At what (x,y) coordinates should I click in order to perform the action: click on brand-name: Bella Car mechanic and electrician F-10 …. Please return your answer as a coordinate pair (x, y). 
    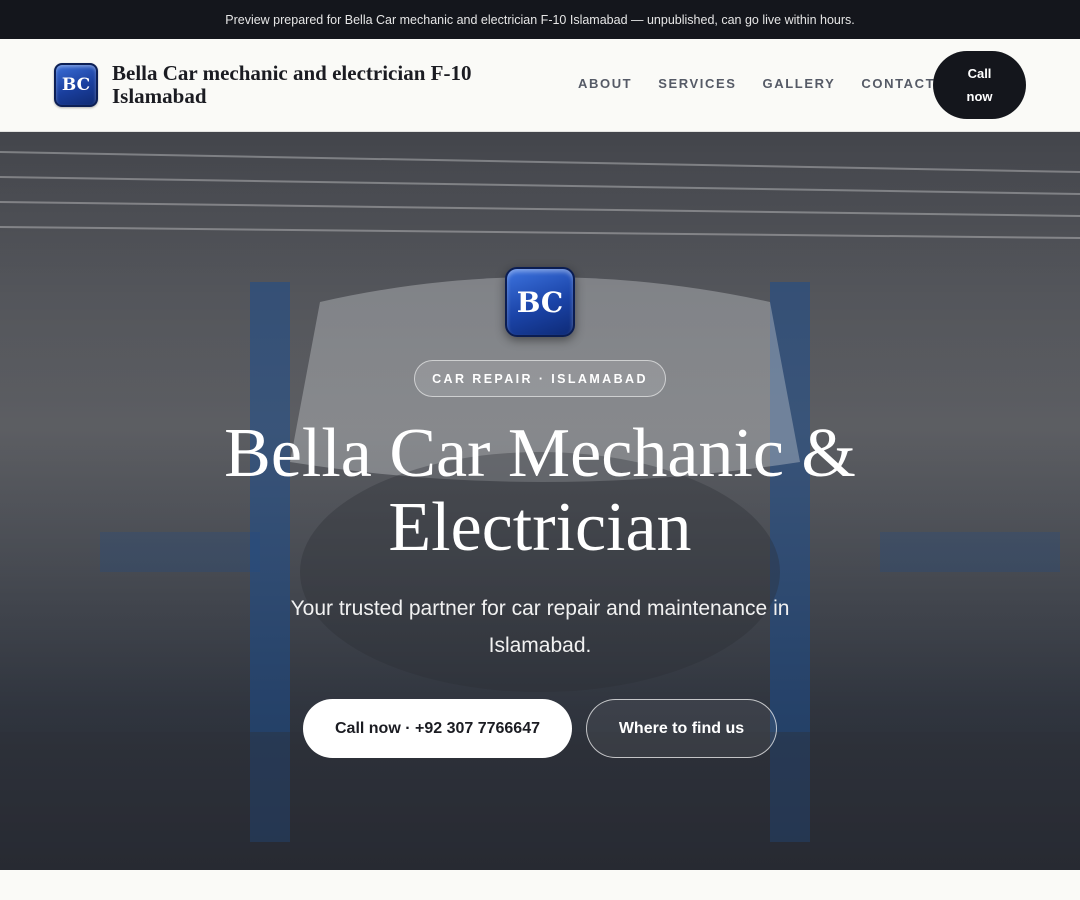
    Looking at the image, I should click on (322, 85).